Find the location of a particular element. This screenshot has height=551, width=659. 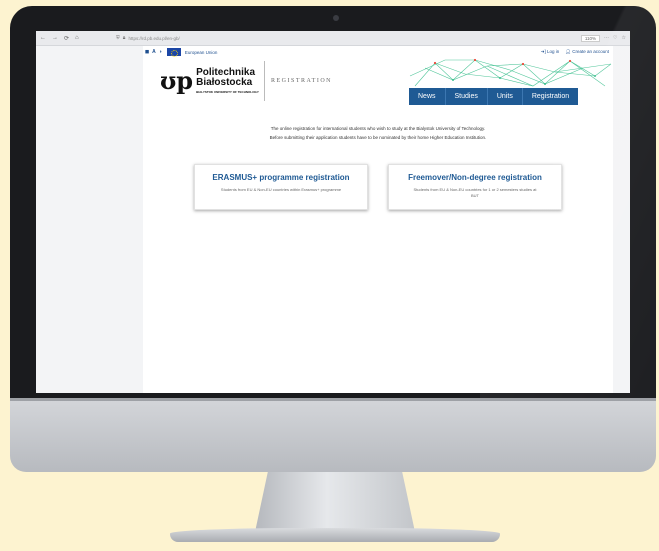

card-title: Freemover/Non-degree registration is located at coordinates (475, 177).